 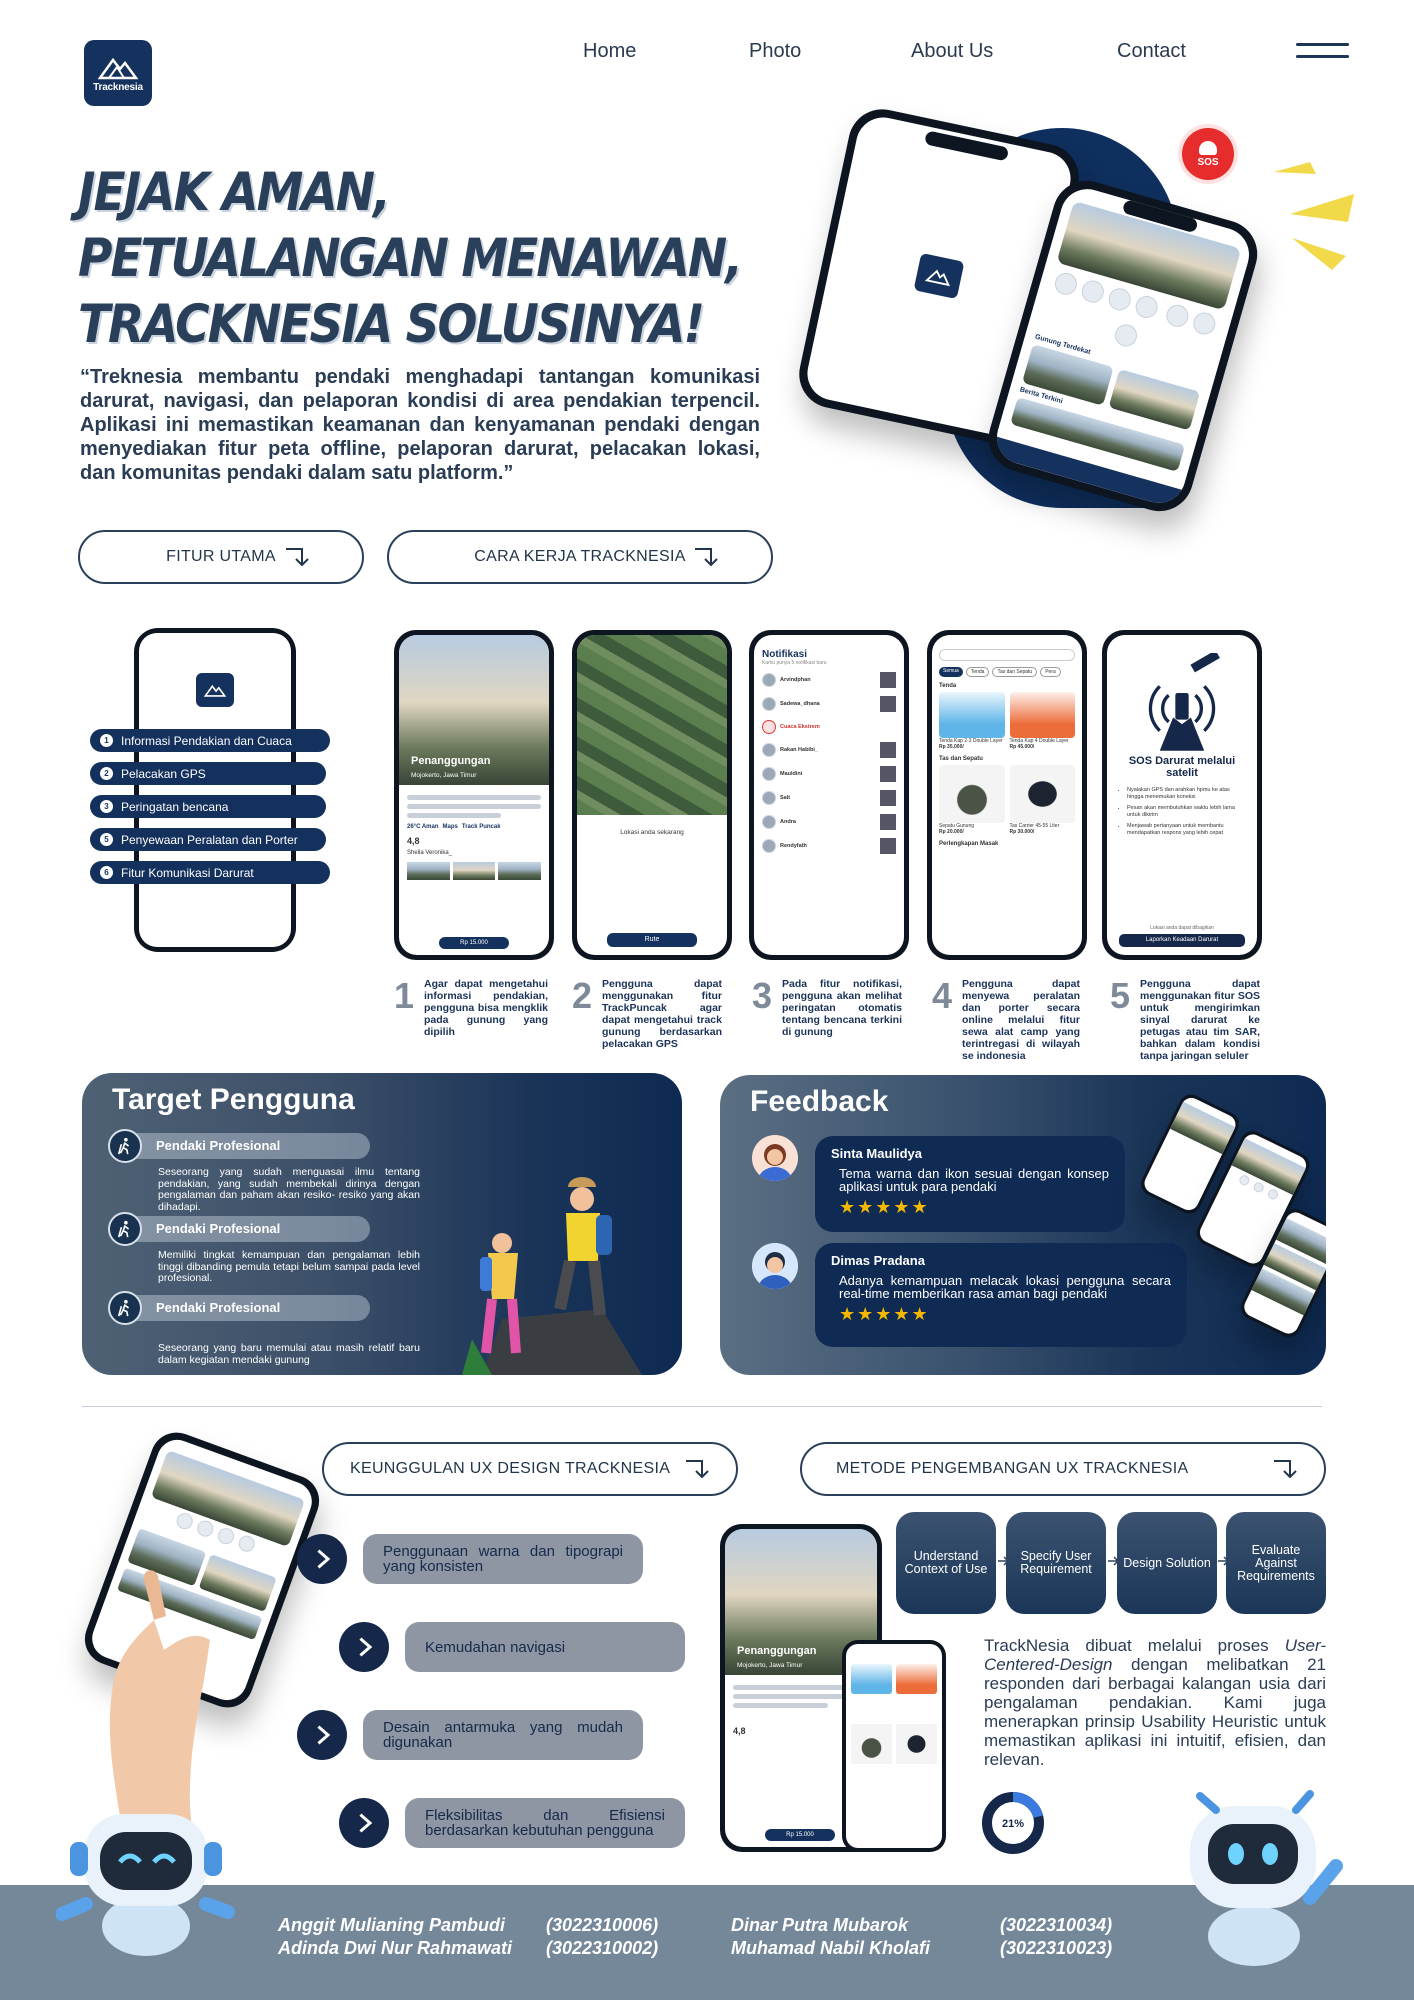 I want to click on feature-item: 2 Pelacakan GPS, so click(x=208, y=773).